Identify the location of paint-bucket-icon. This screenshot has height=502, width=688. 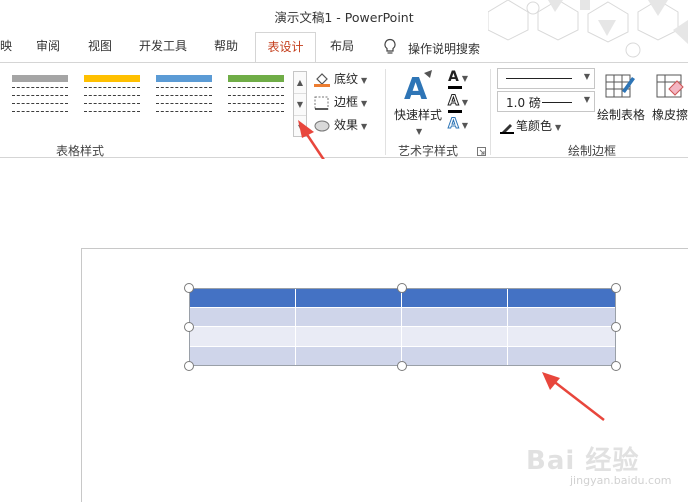
(322, 79).